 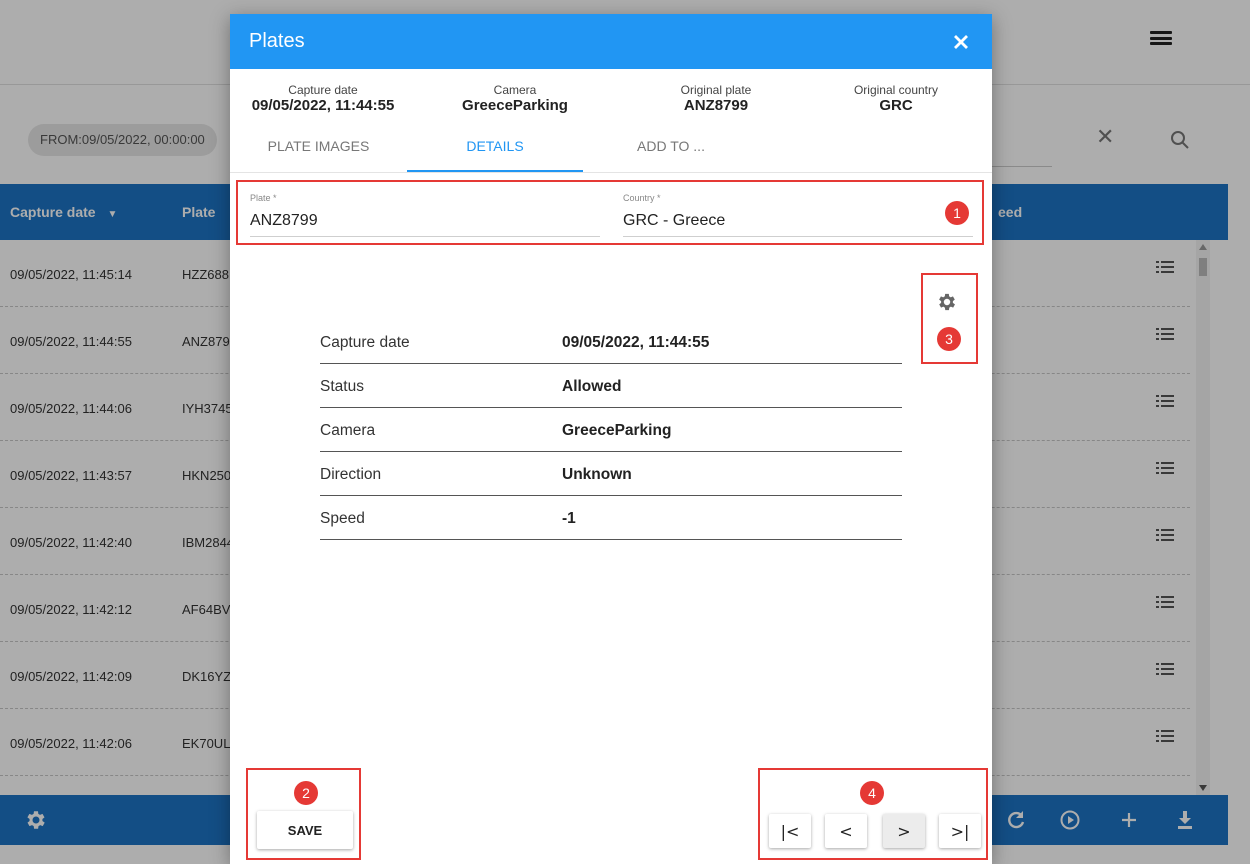 What do you see at coordinates (569, 518) in the screenshot?
I see `details-value: -1` at bounding box center [569, 518].